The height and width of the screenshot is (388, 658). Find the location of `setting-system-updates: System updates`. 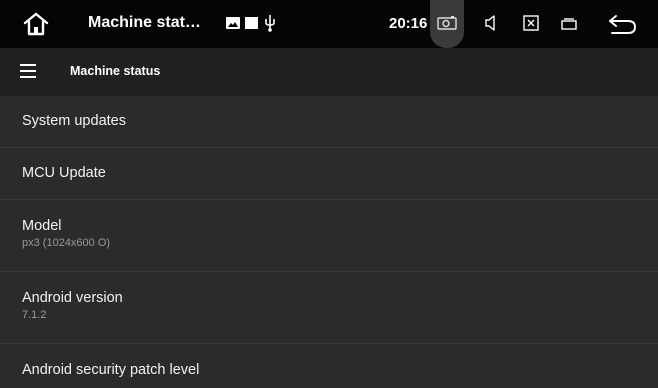

setting-system-updates: System updates is located at coordinates (329, 122).